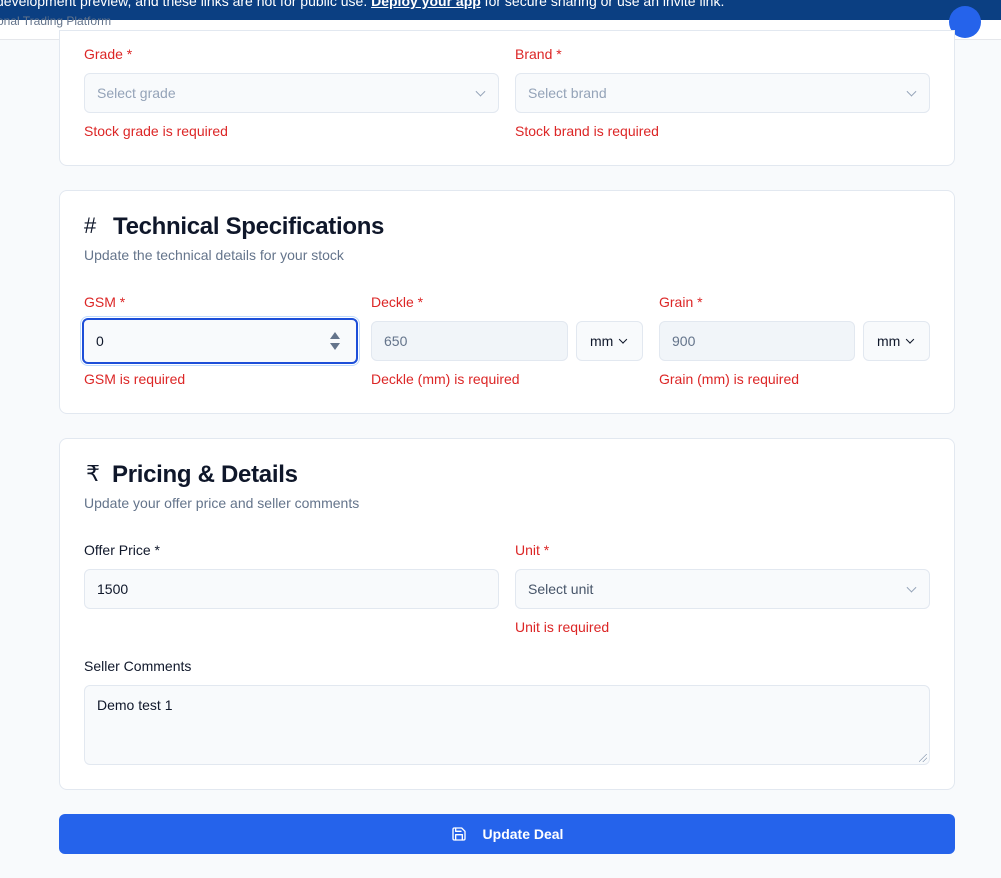 The image size is (1001, 878). I want to click on gsm-value: 0, so click(100, 341).